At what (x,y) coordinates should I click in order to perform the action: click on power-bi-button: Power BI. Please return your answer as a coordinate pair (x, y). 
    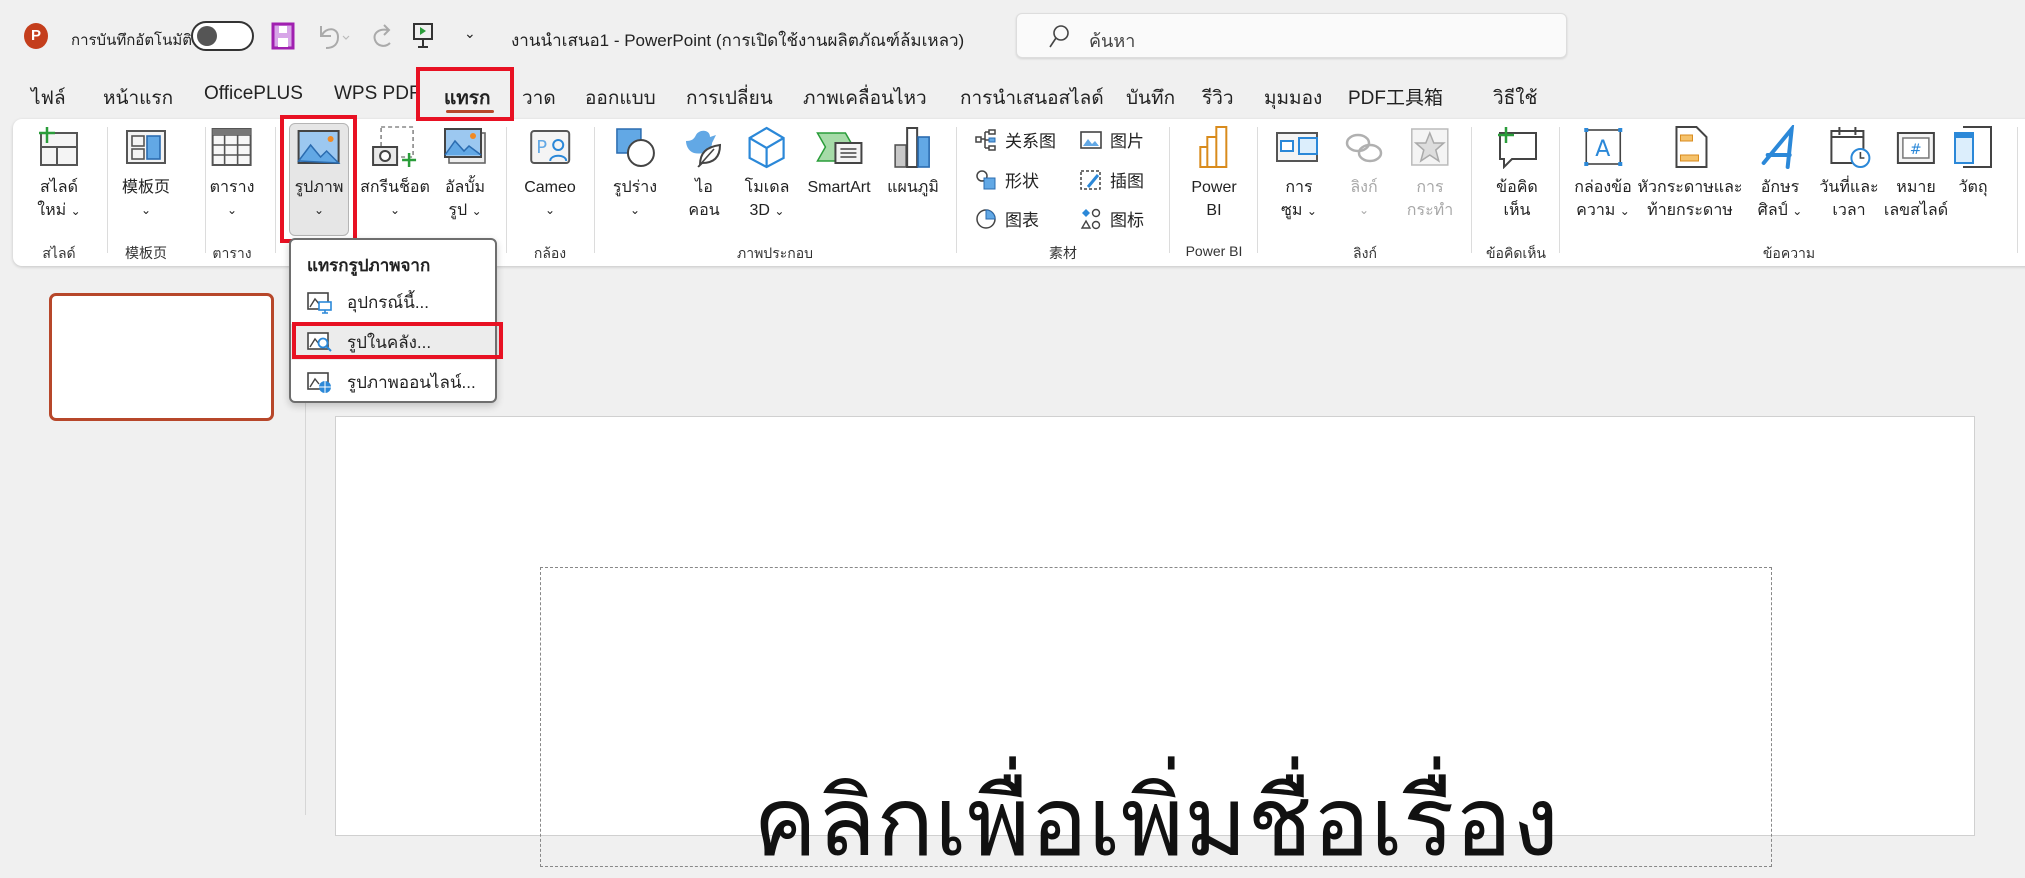
    Looking at the image, I should click on (1214, 173).